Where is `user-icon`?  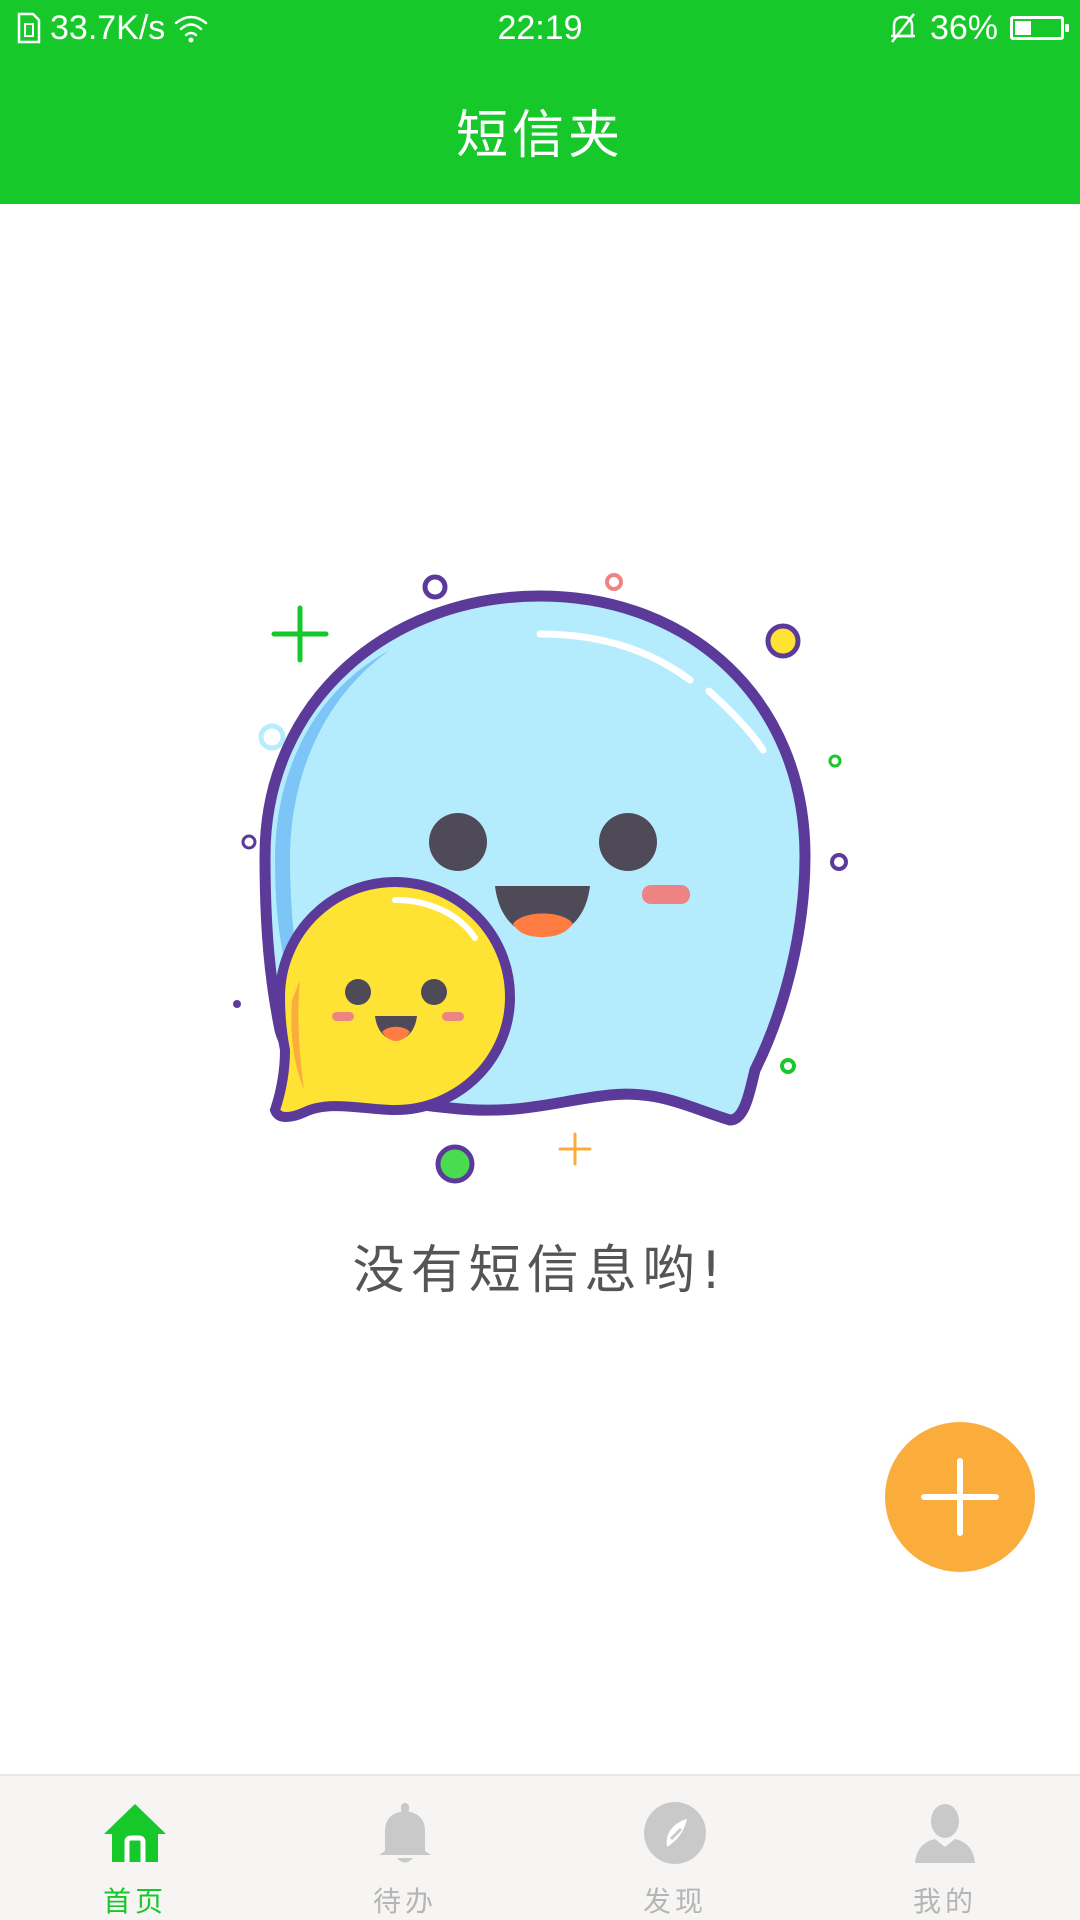 user-icon is located at coordinates (945, 1833).